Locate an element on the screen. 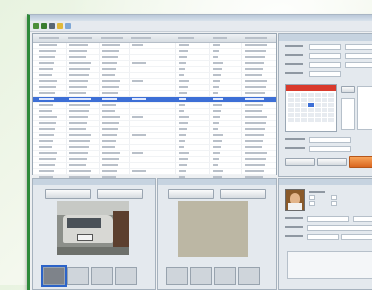  back-icon is located at coordinates (36, 26).